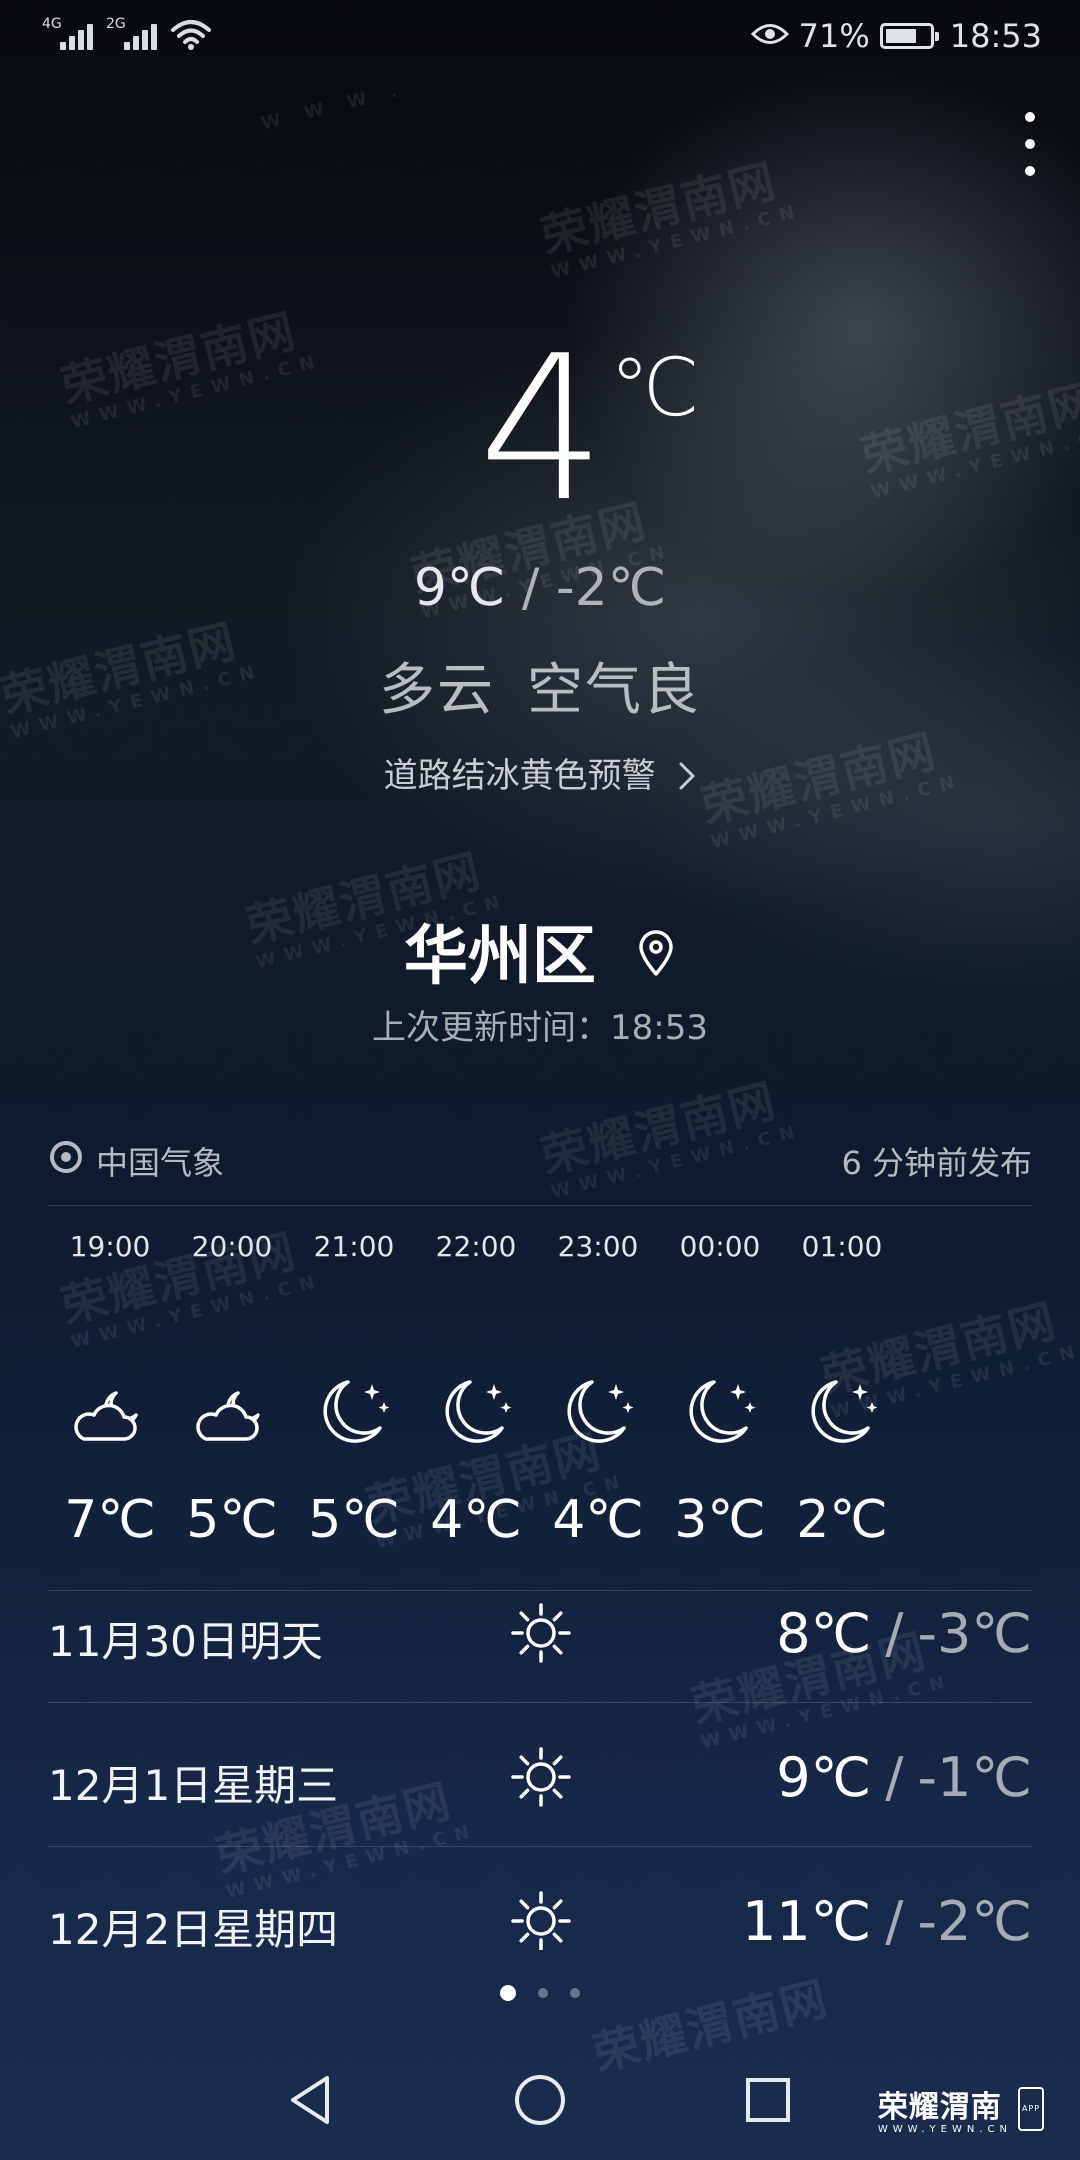  I want to click on hourly-time: 00:00, so click(720, 1246).